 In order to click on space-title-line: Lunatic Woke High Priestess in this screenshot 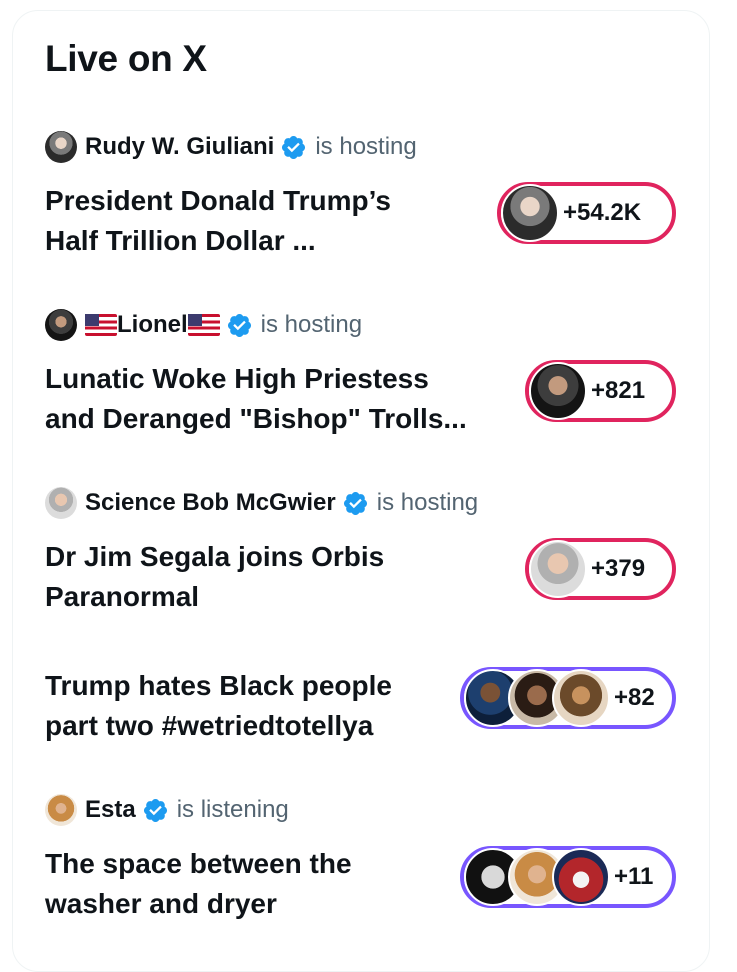, I will do `click(237, 378)`.